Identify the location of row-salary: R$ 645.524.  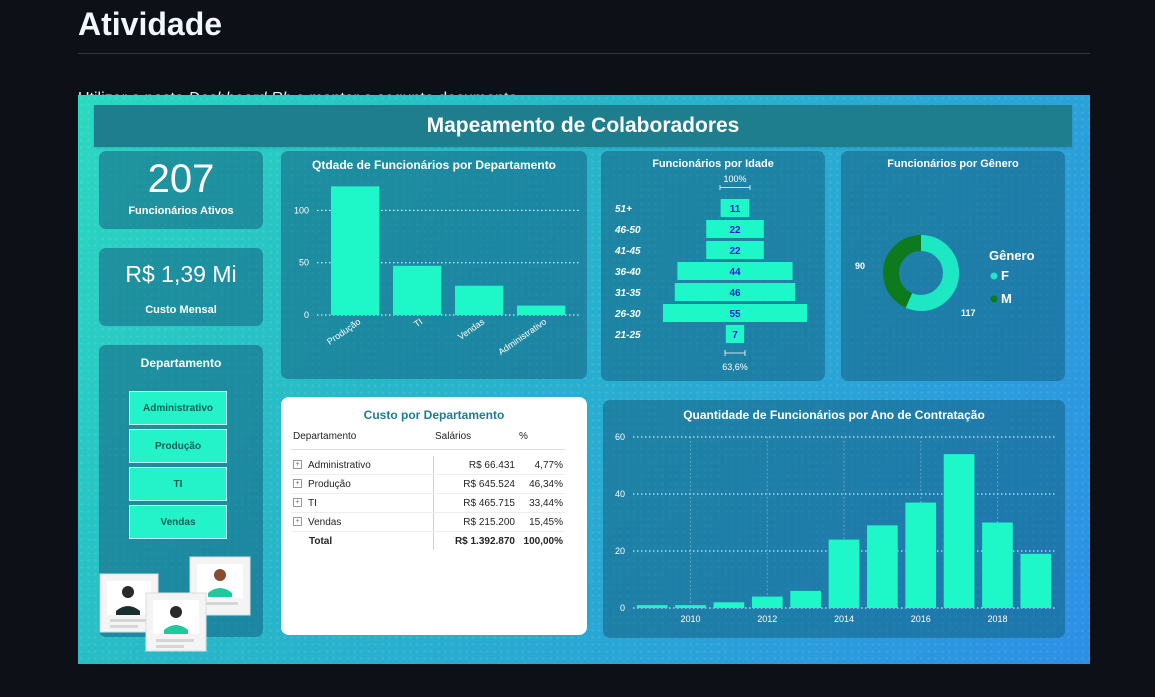
(475, 484).